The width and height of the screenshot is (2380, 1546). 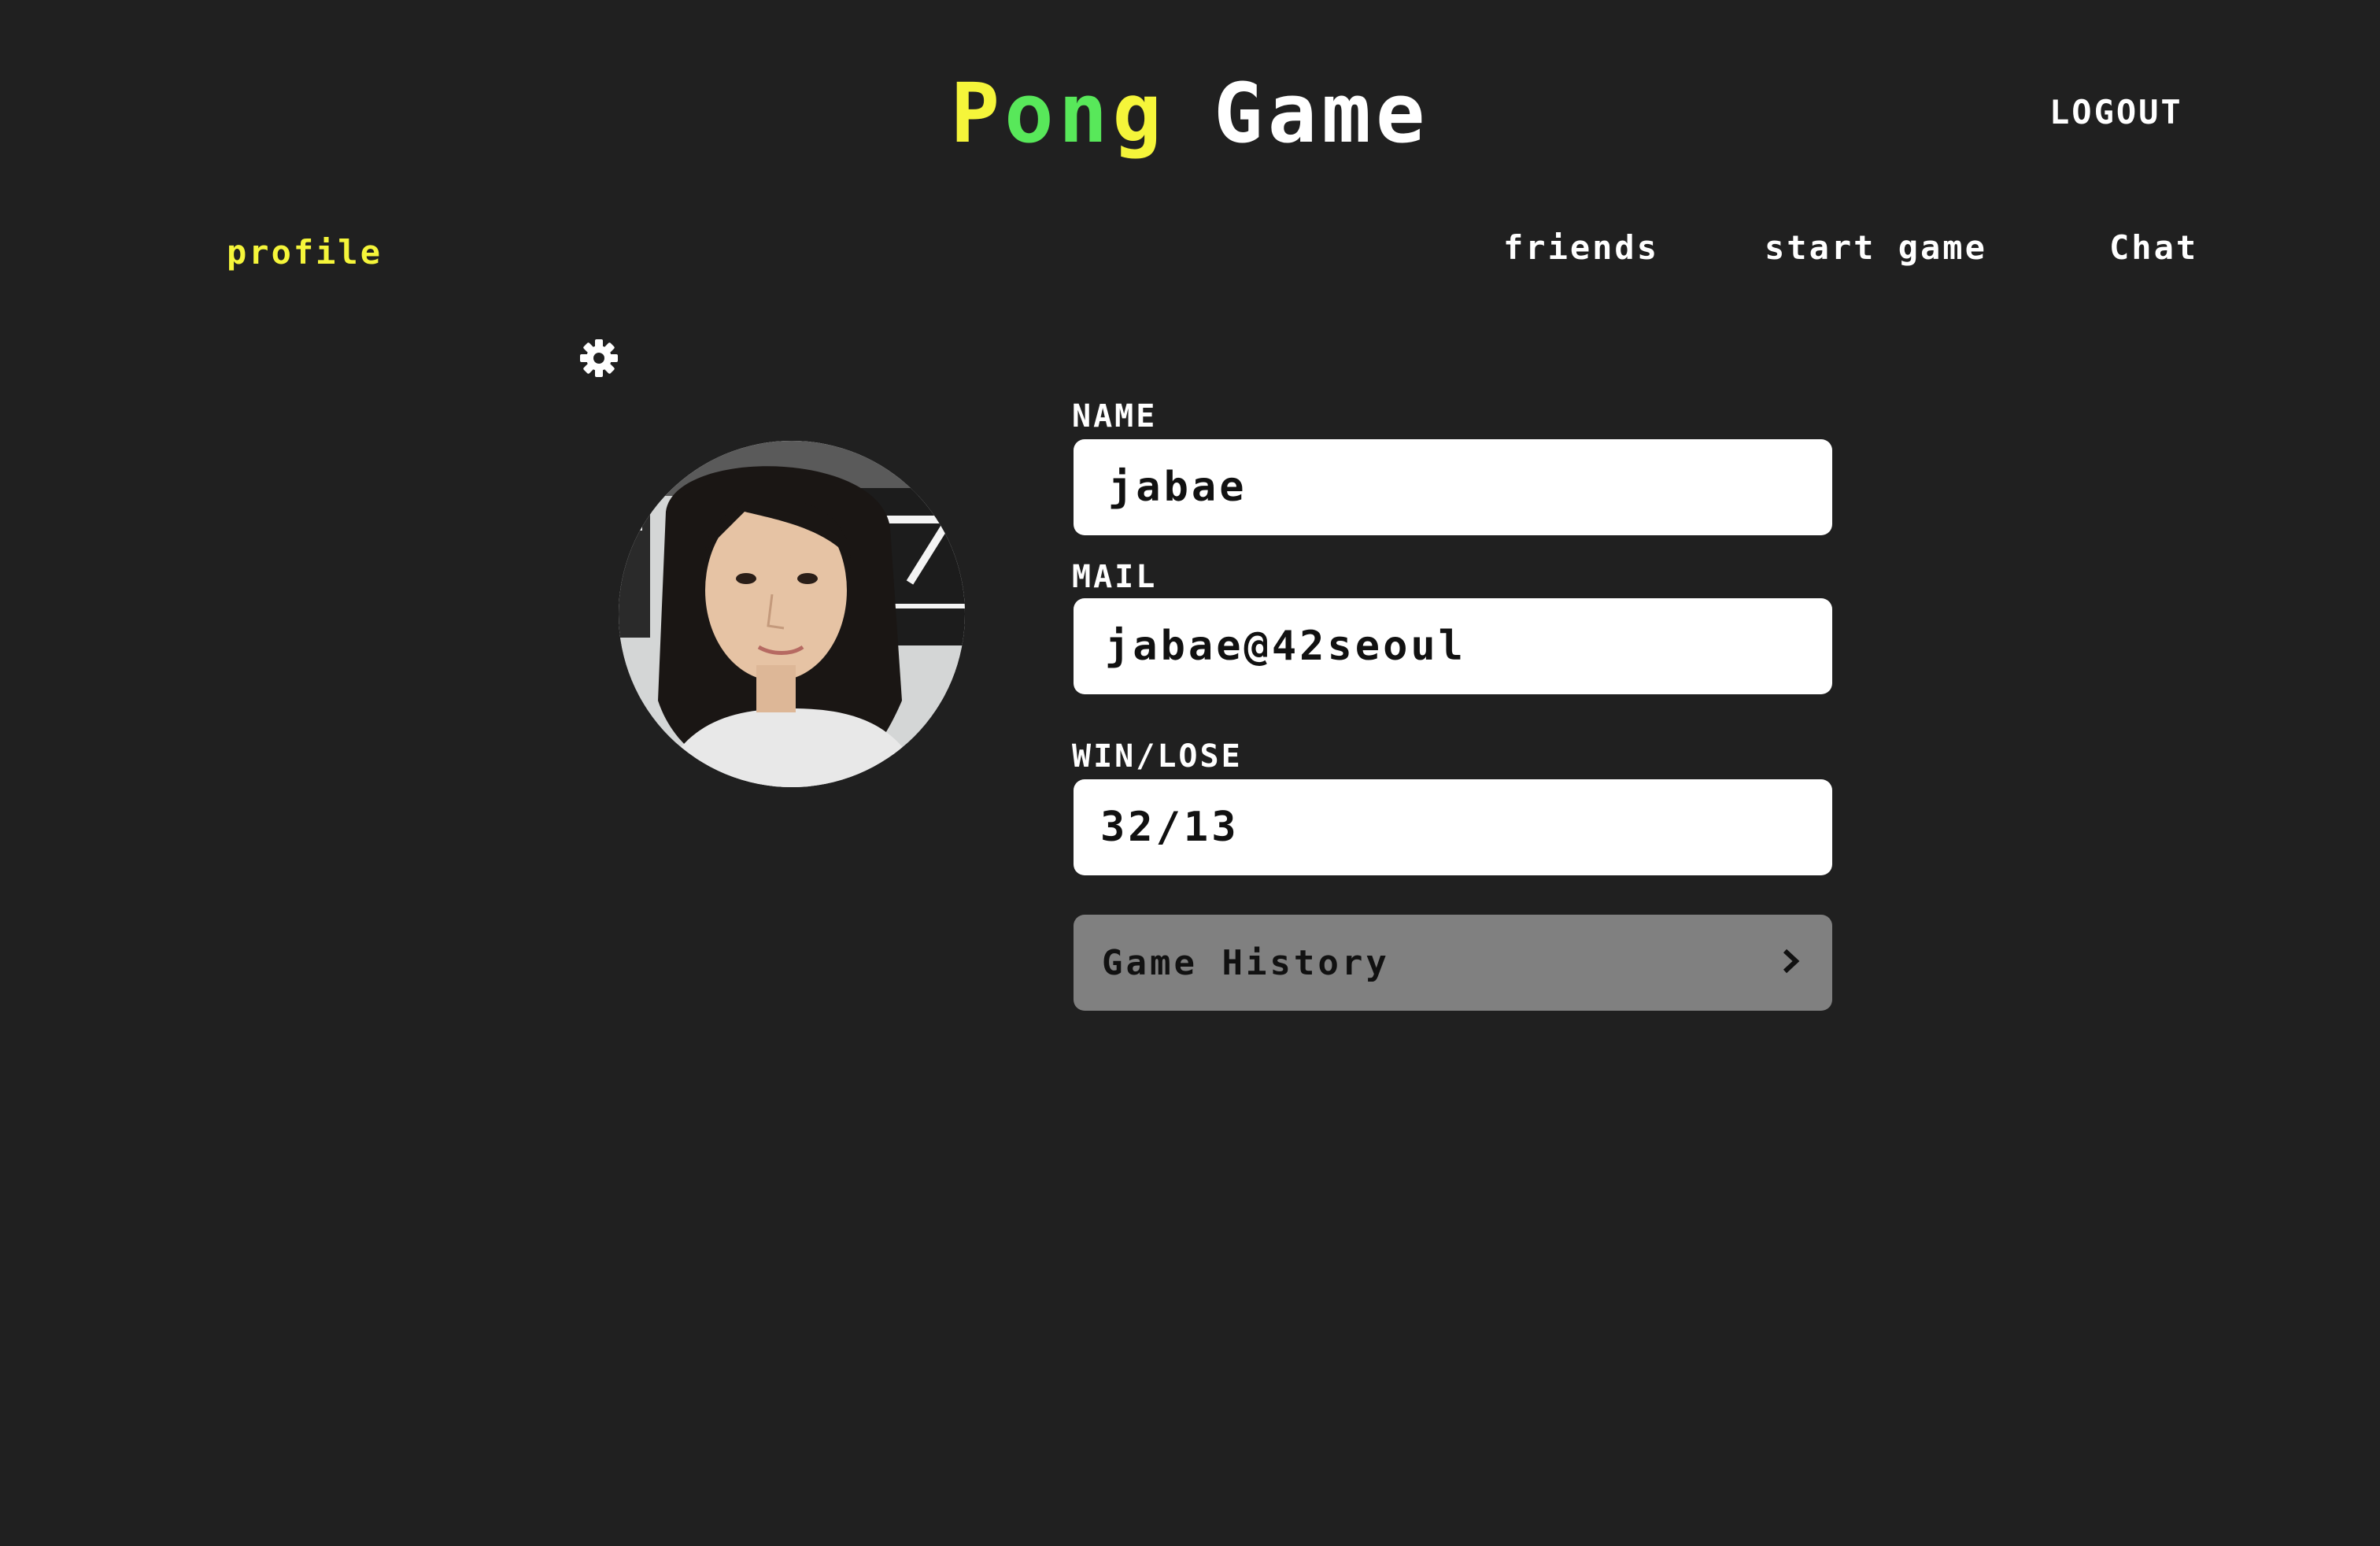 What do you see at coordinates (1058, 113) in the screenshot?
I see `title-letters-on: on` at bounding box center [1058, 113].